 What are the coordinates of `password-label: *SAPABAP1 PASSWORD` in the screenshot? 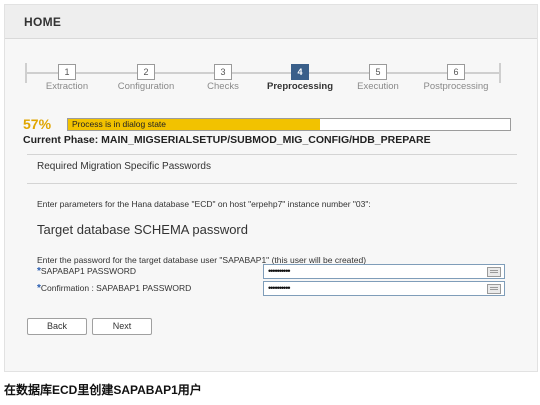 It's located at (87, 271).